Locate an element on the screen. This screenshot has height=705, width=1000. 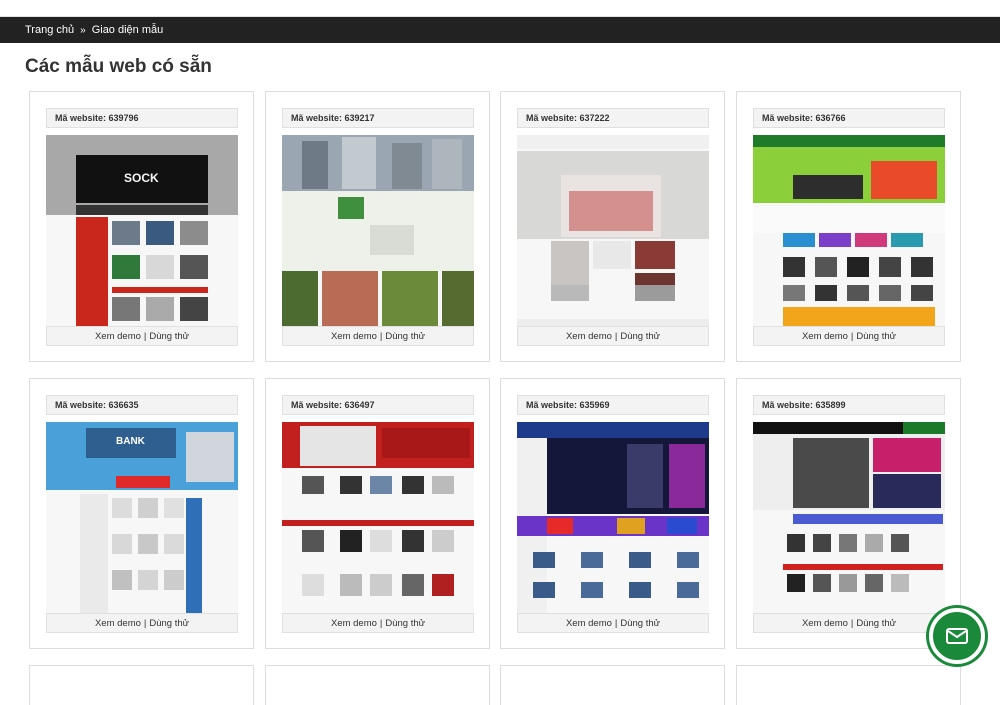
contact-mail-button is located at coordinates (957, 636).